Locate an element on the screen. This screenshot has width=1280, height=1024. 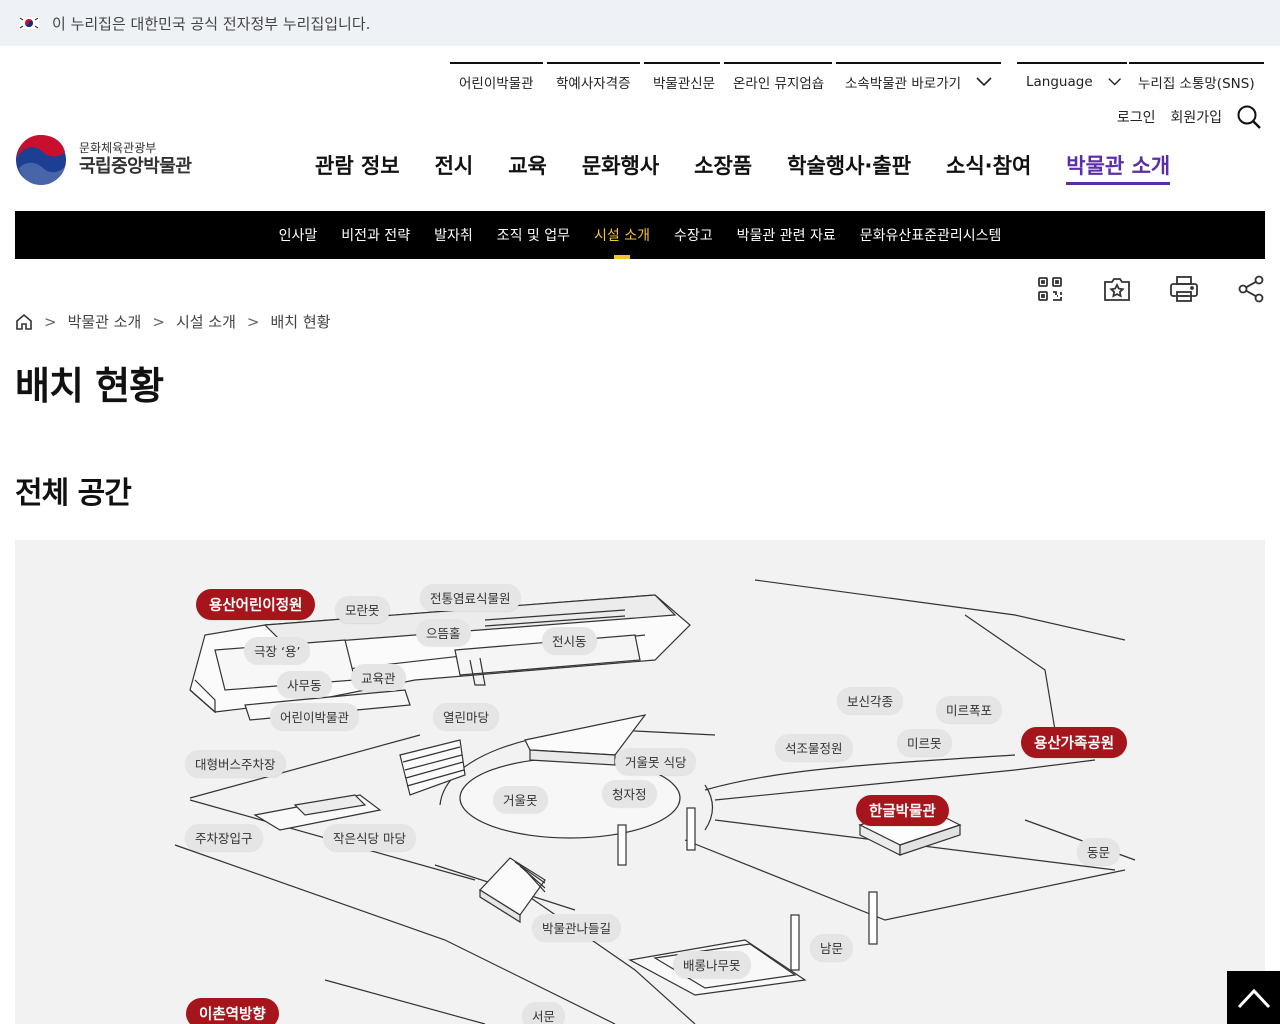
share-button is located at coordinates (1251, 289).